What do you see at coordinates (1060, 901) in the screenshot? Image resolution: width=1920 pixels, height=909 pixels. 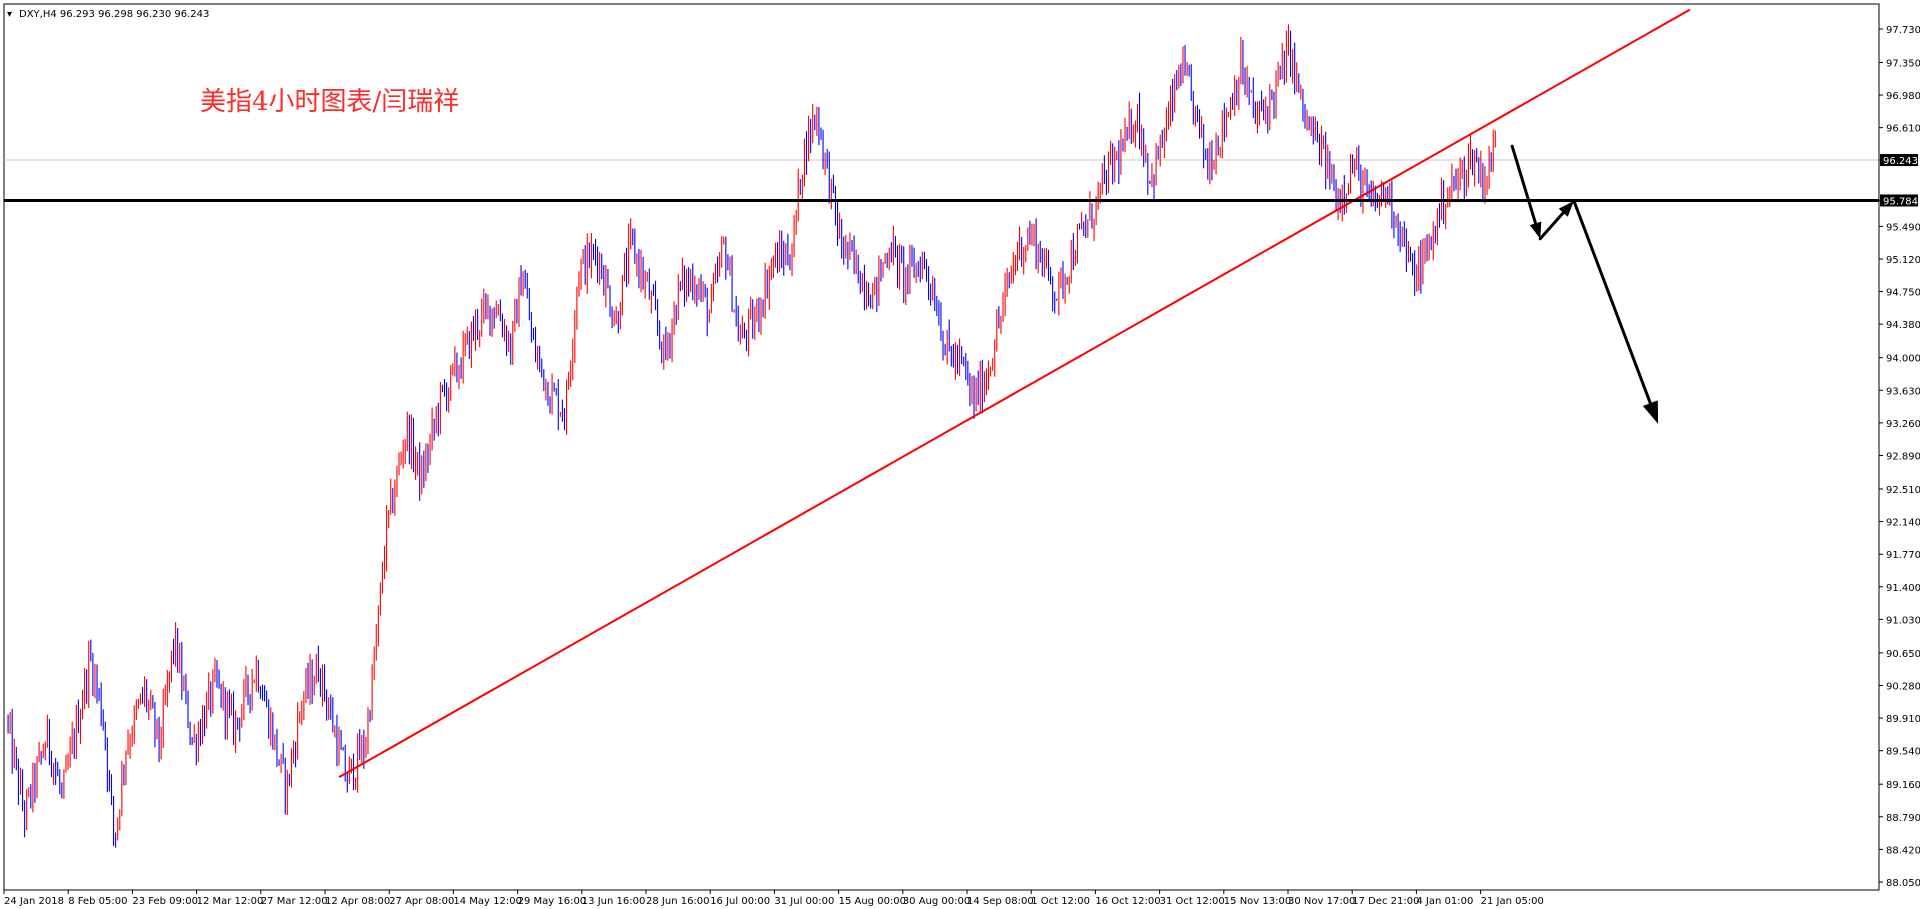 I see `time-tick-label: 1 Oct 12:00` at bounding box center [1060, 901].